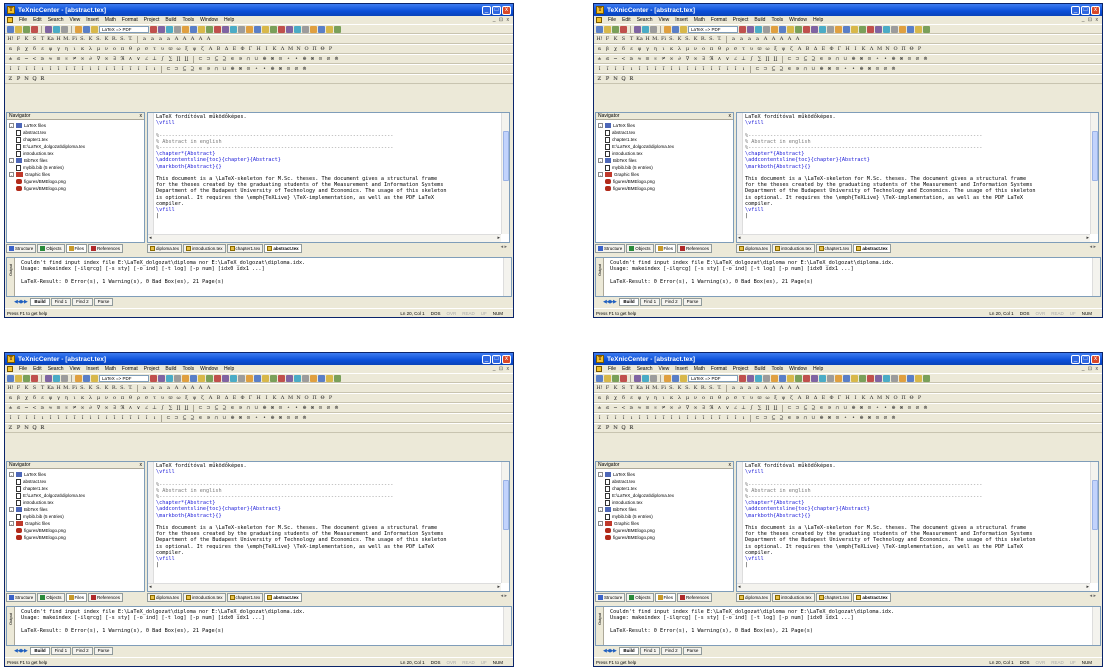  I want to click on document-tab: introduction.tex, so click(793, 248).